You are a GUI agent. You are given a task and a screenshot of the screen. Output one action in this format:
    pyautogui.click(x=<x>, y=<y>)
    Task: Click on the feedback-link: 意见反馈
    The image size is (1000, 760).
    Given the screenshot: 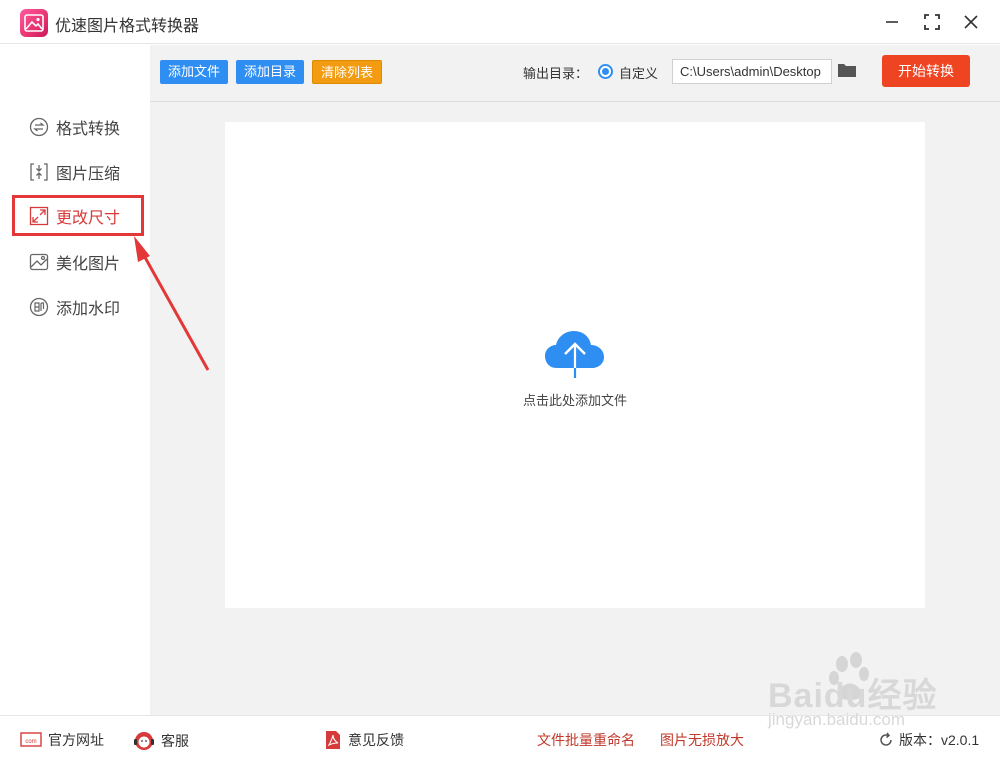 What is the action you would take?
    pyautogui.click(x=364, y=740)
    